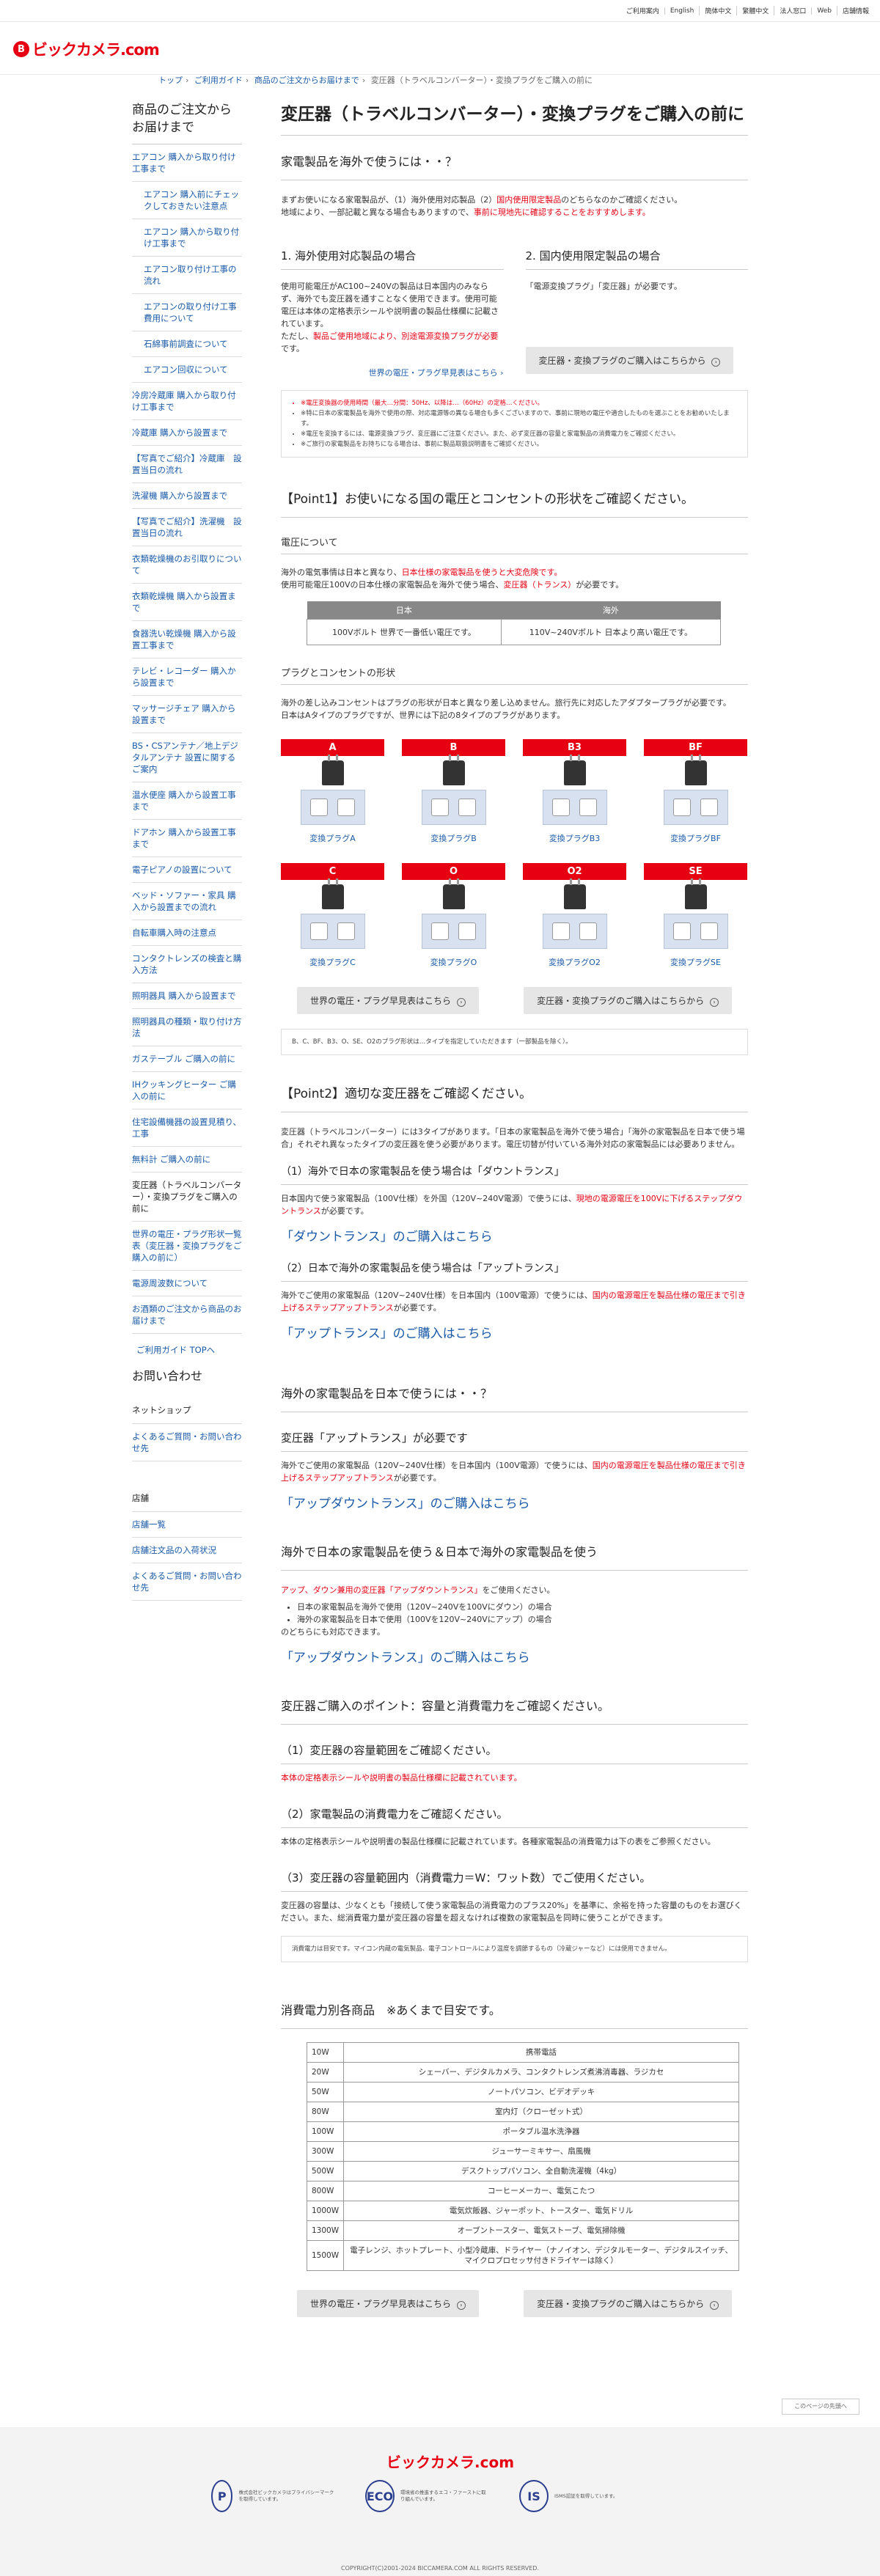  What do you see at coordinates (629, 361) in the screenshot?
I see `buy-converter-button: 変圧器・変換プラグのご購入はこちらから ›` at bounding box center [629, 361].